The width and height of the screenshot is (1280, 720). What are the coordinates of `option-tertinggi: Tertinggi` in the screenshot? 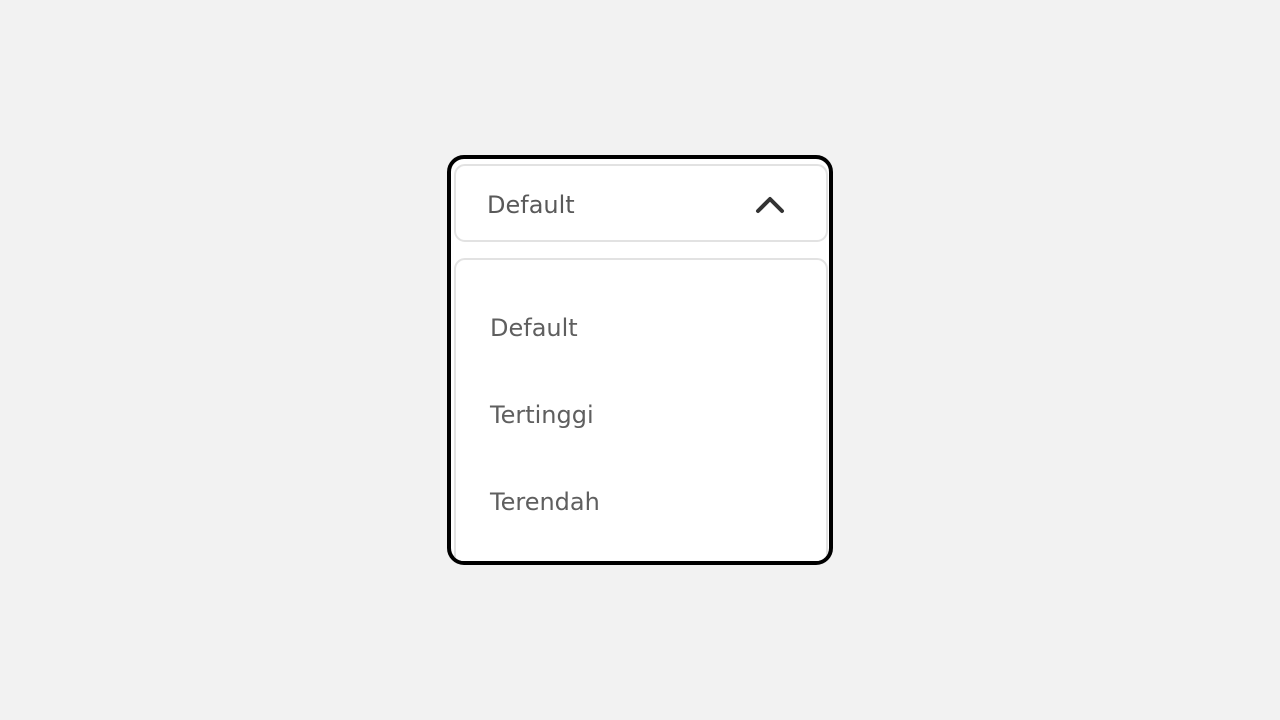 It's located at (641, 415).